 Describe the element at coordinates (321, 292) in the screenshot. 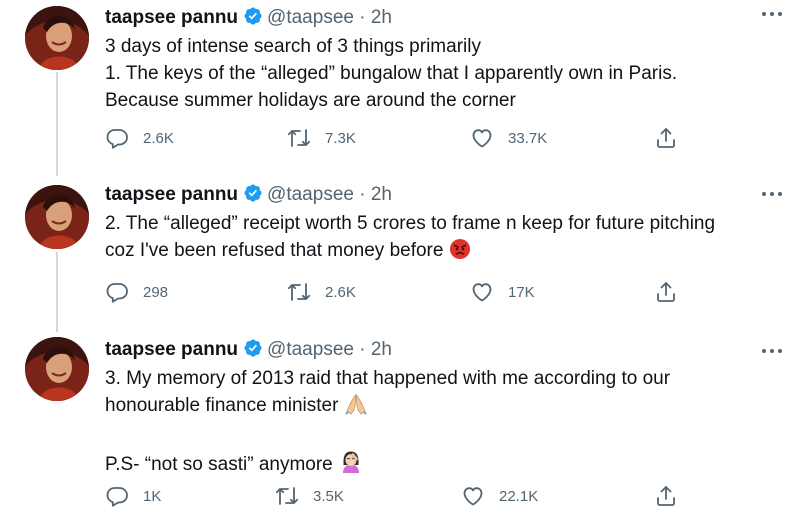

I see `retweet-button: 2.6K` at that location.